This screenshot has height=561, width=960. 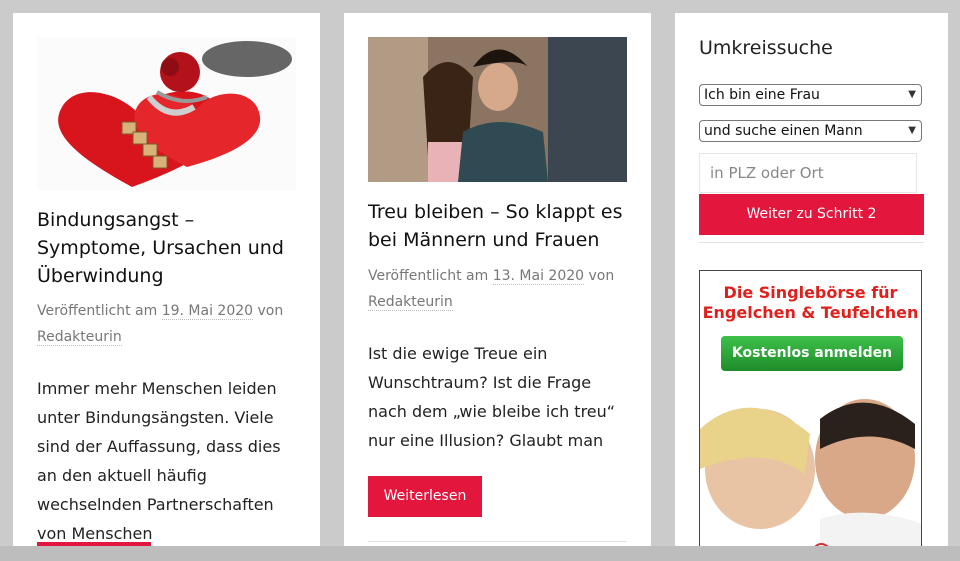 What do you see at coordinates (425, 496) in the screenshot?
I see `read-more-button: Weiterlesen` at bounding box center [425, 496].